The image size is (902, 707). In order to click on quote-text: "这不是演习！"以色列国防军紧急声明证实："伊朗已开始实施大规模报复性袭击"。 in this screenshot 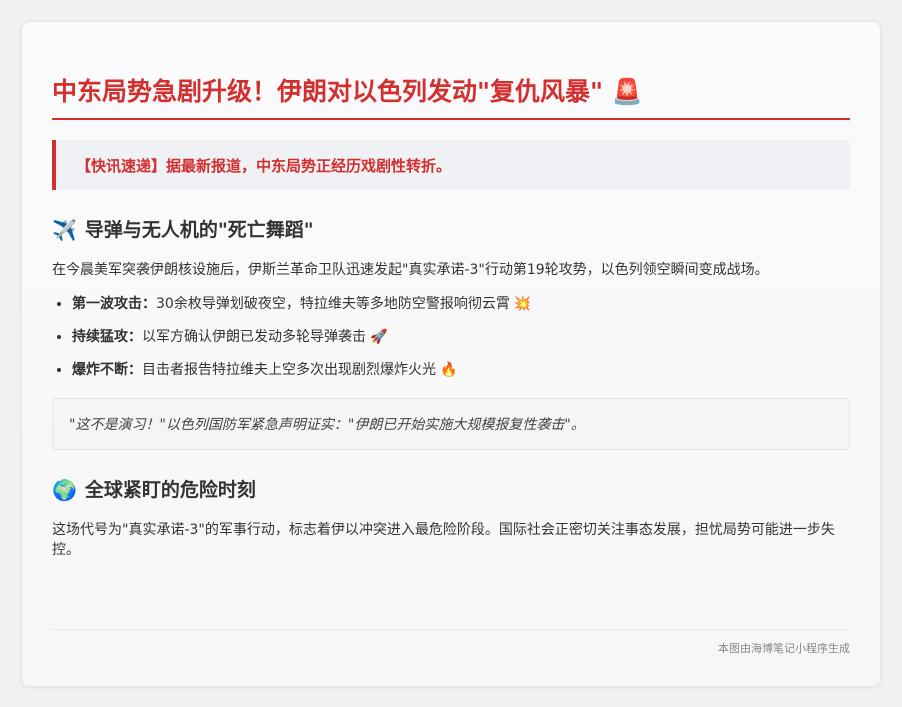, I will do `click(327, 425)`.